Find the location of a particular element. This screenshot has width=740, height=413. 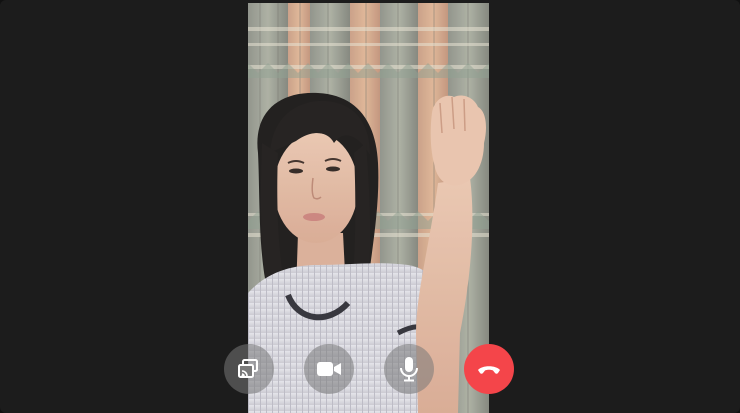

cast-button is located at coordinates (249, 369).